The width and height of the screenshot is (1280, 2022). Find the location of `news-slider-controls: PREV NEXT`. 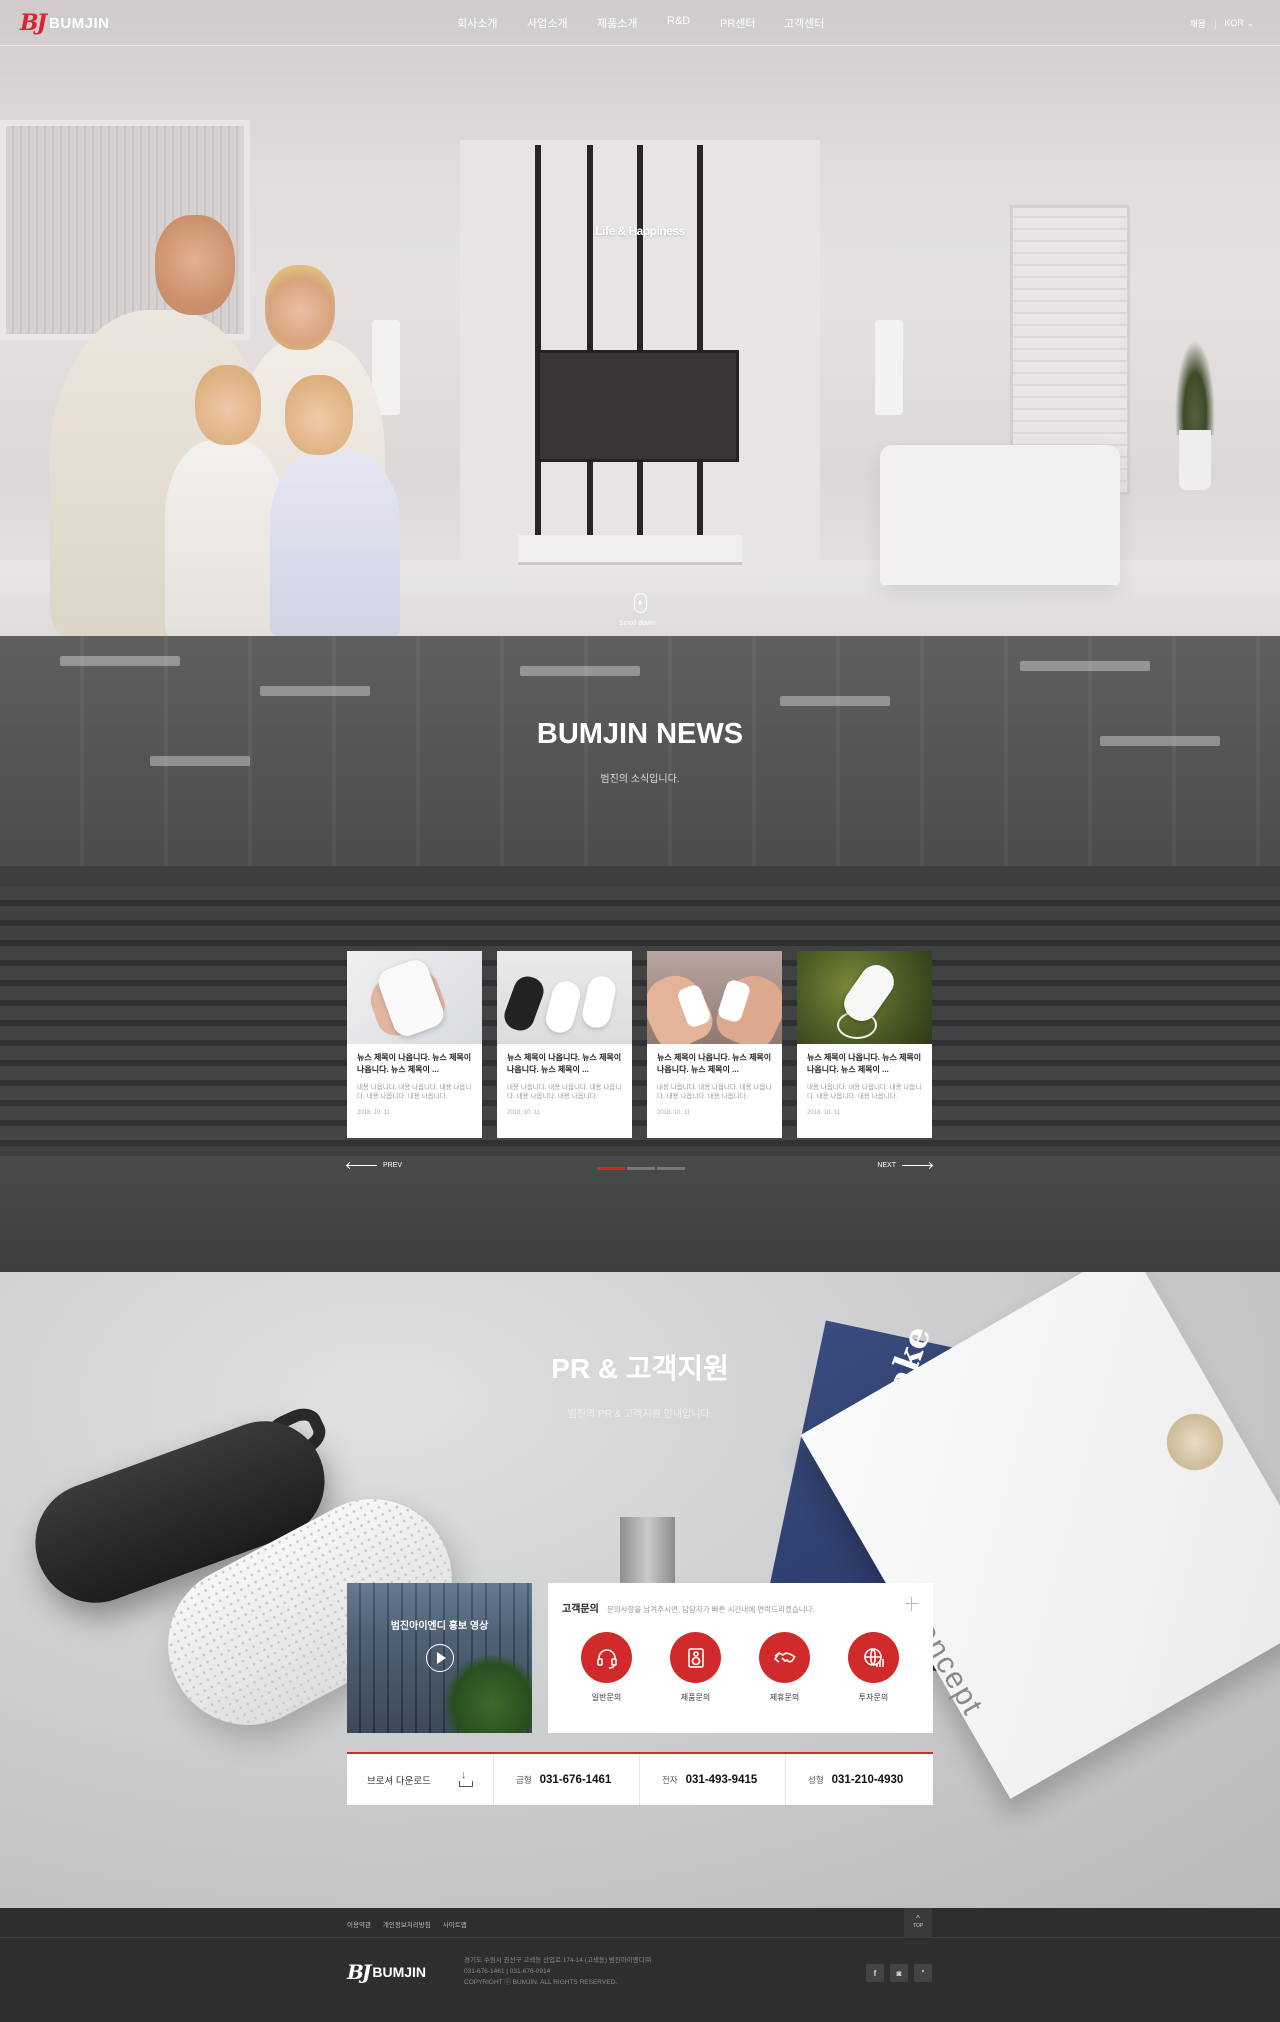

news-slider-controls: PREV NEXT is located at coordinates (639, 1169).